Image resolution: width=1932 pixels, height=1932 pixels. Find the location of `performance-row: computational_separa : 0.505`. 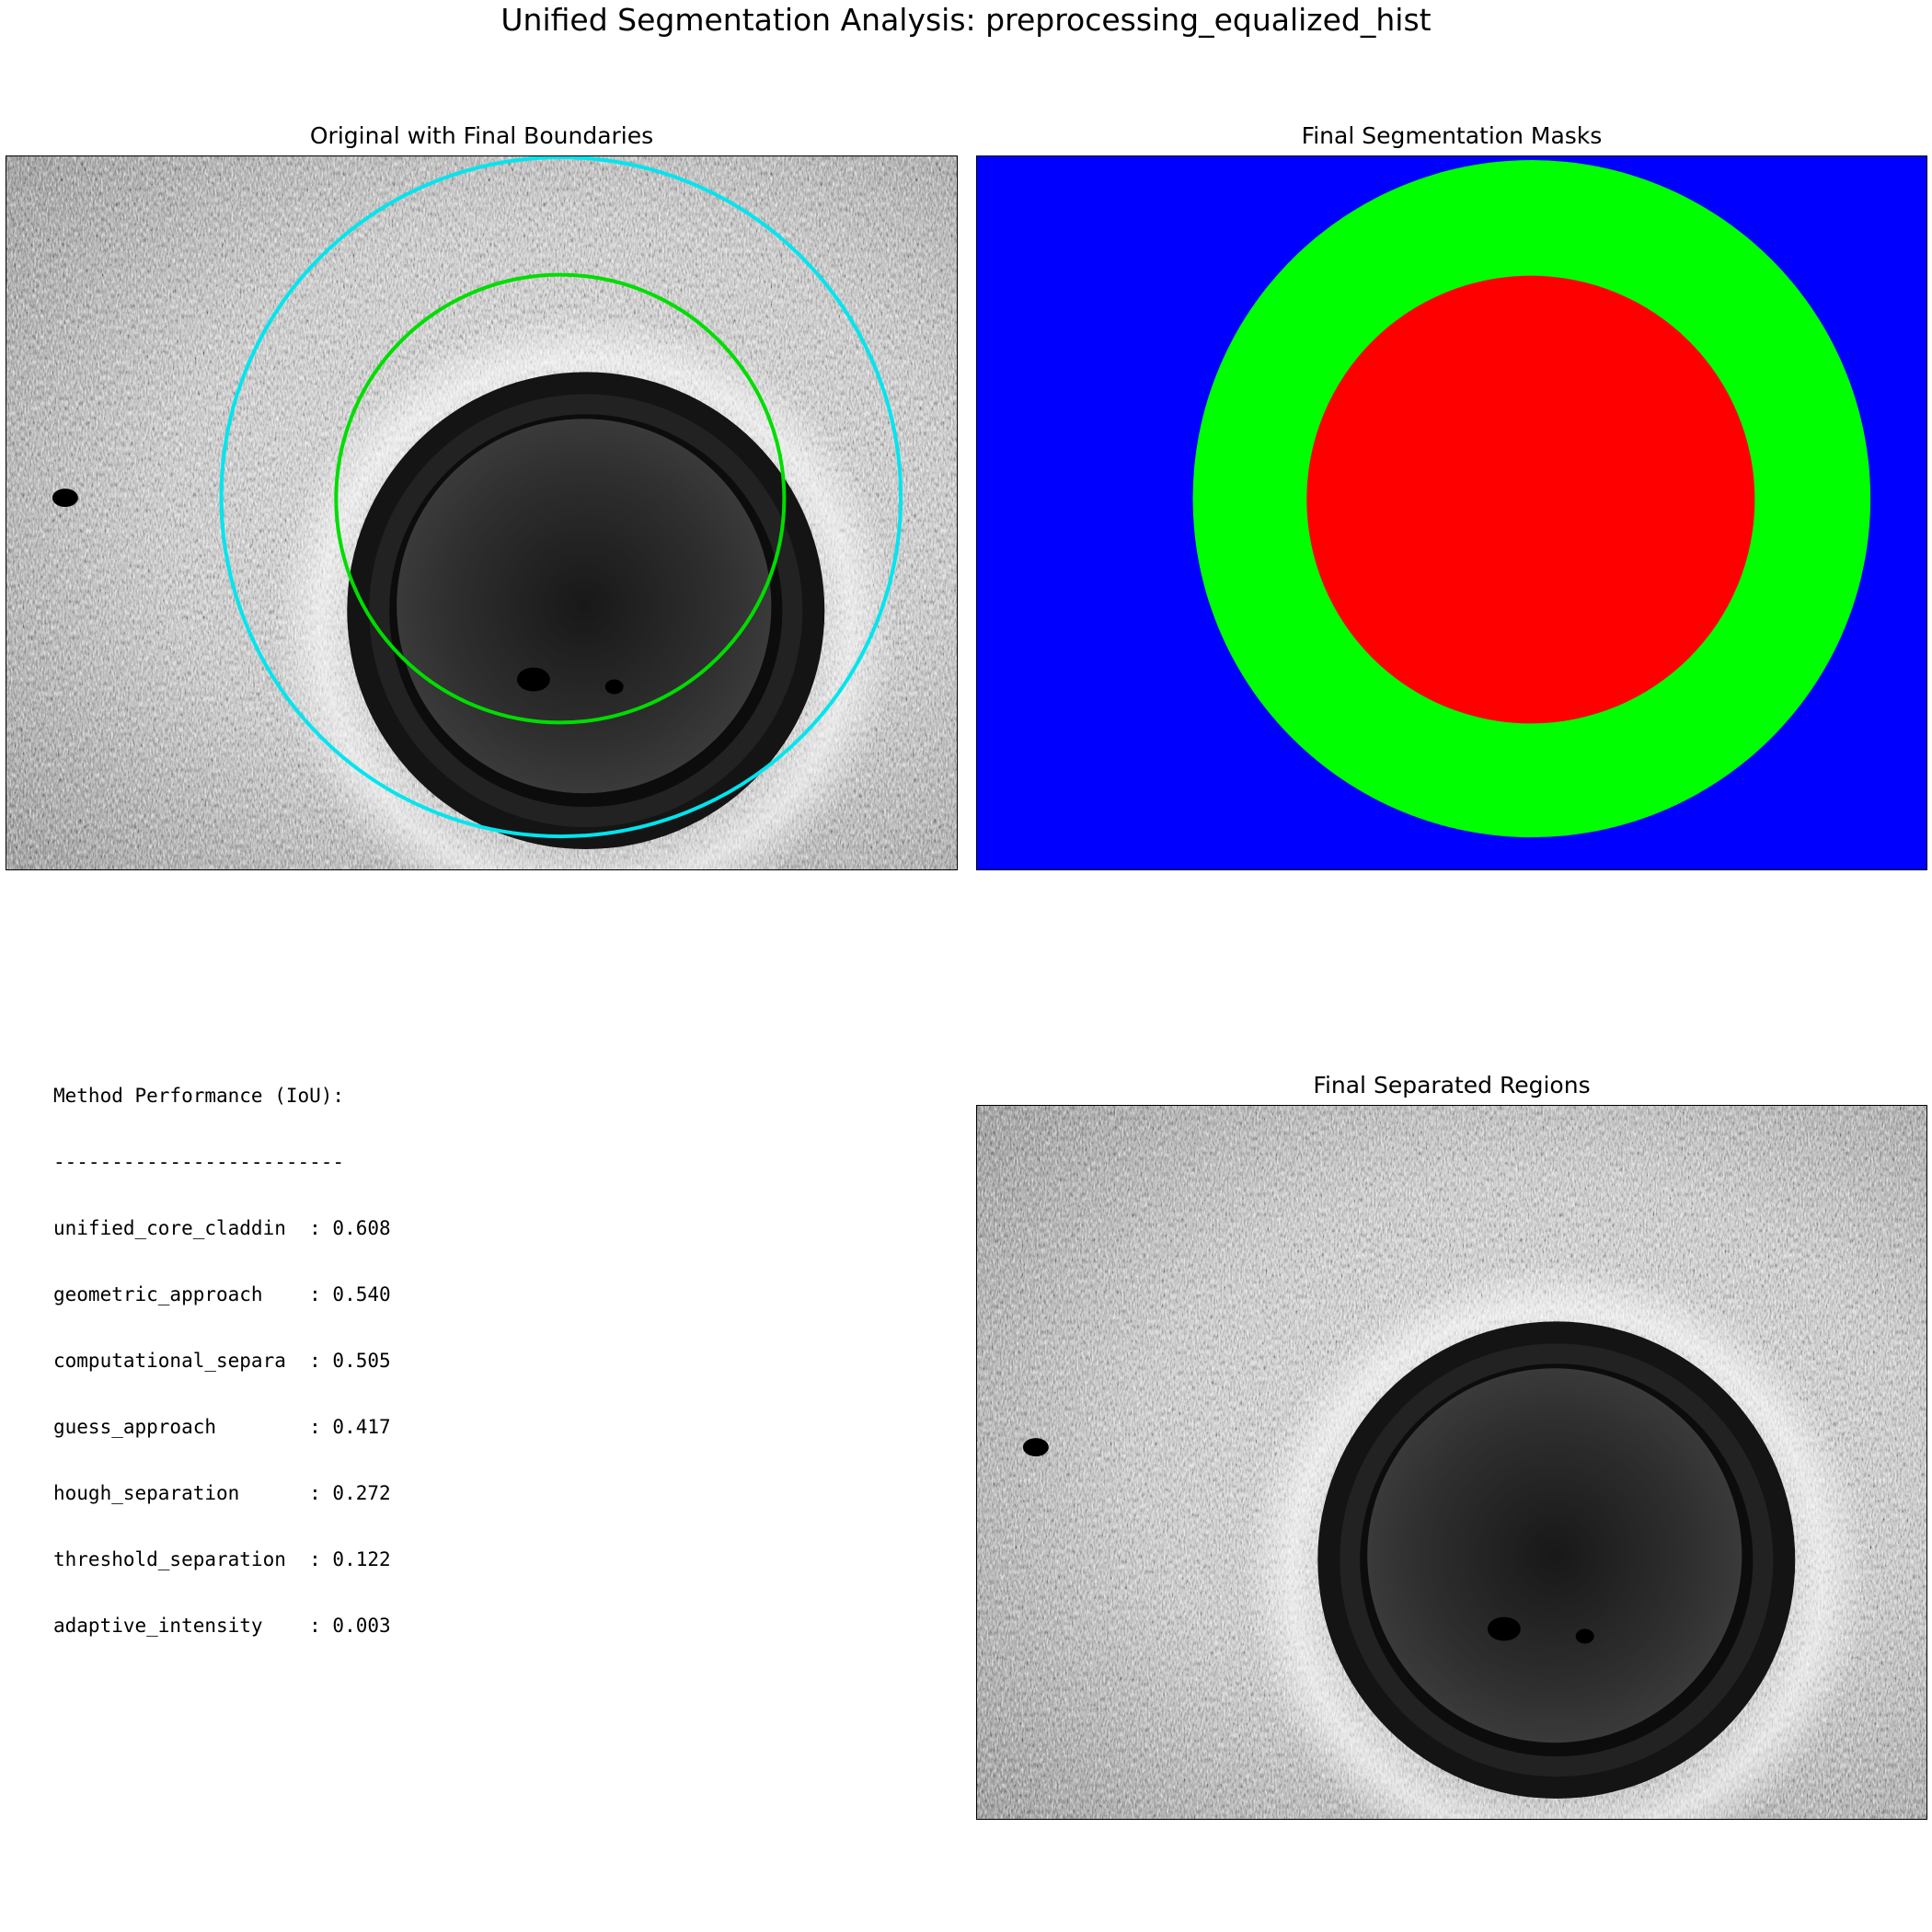

performance-row: computational_separa : 0.505 is located at coordinates (222, 1361).